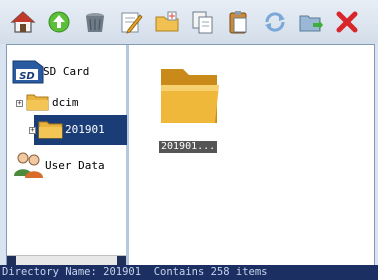 This screenshot has width=378, height=280. Describe the element at coordinates (121, 260) in the screenshot. I see `scroll-right-icon` at that location.